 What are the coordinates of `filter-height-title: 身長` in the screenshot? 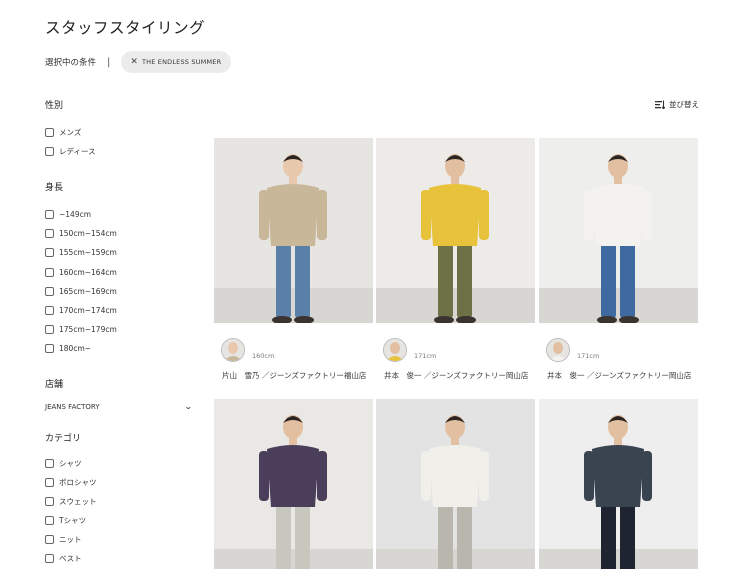 It's located at (54, 188).